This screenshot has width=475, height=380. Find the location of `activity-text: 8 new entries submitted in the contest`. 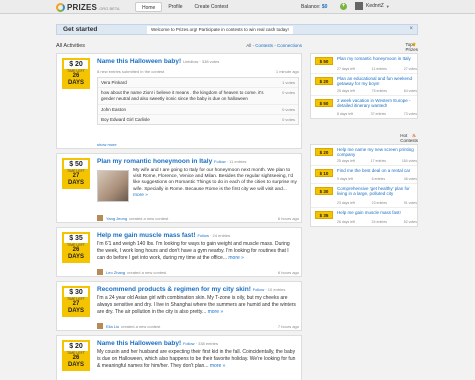

activity-text: 8 new entries submitted in the contest is located at coordinates (131, 71).